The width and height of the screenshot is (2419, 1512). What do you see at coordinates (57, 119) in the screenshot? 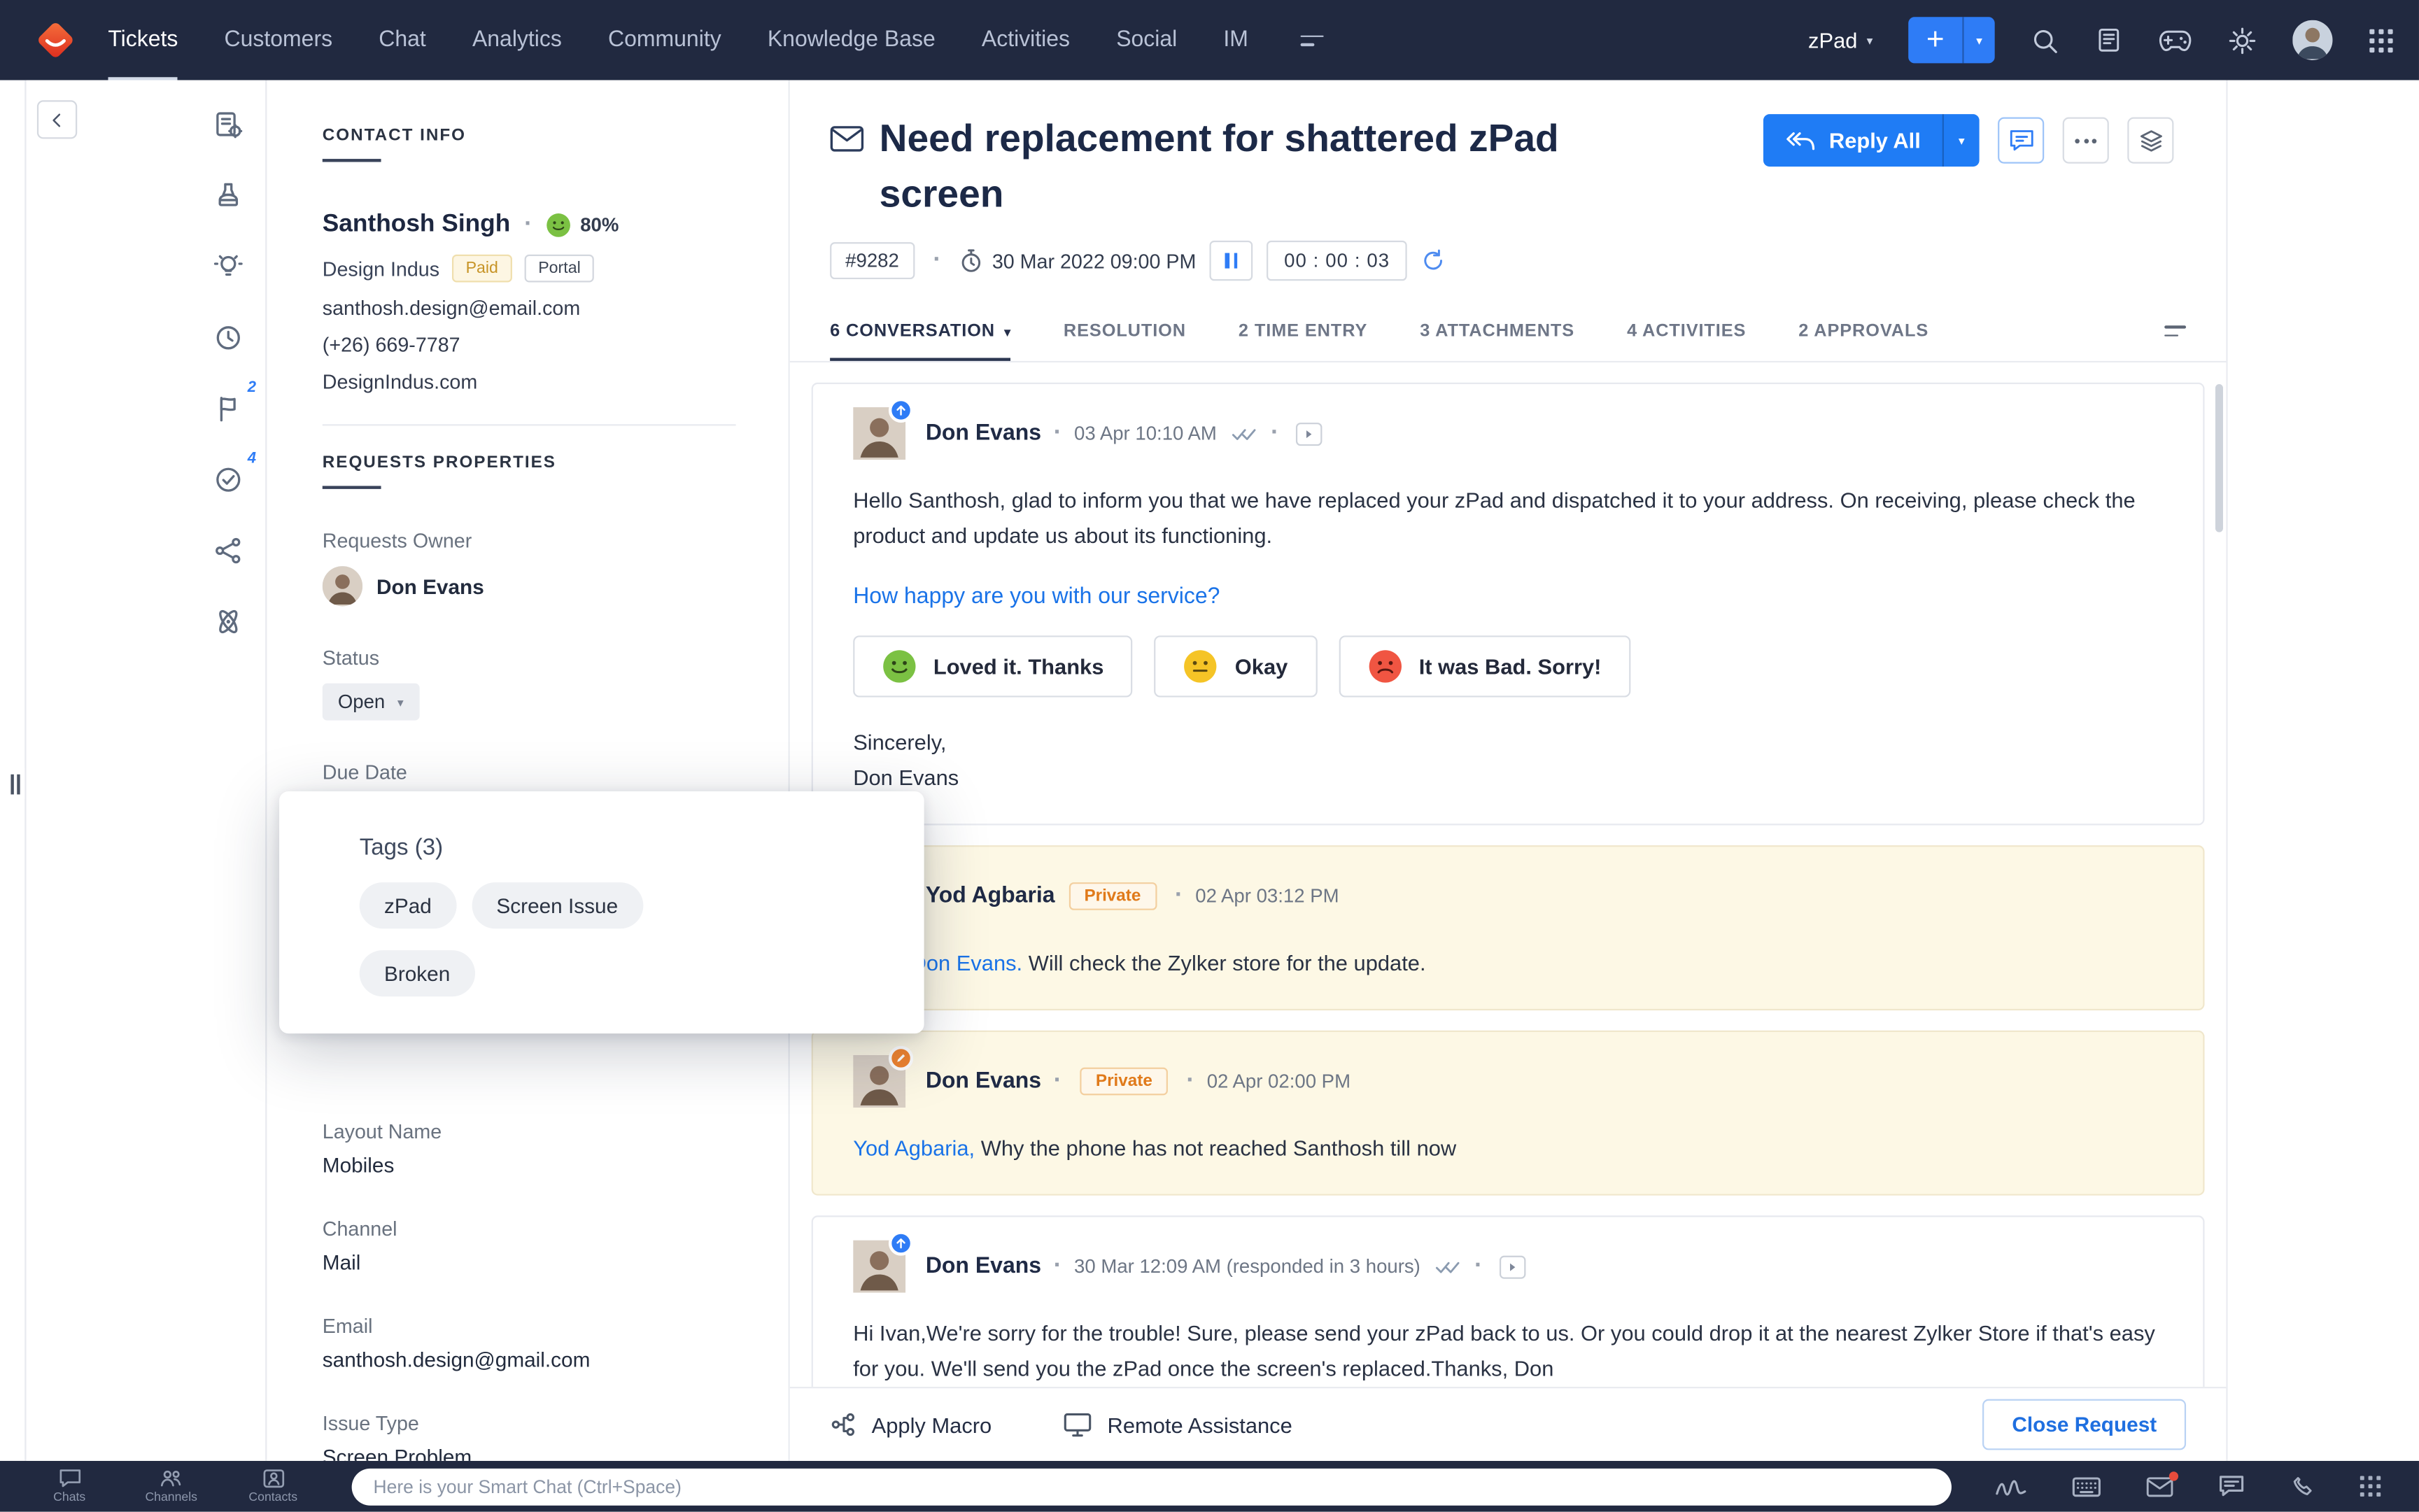
I see `back-button` at bounding box center [57, 119].